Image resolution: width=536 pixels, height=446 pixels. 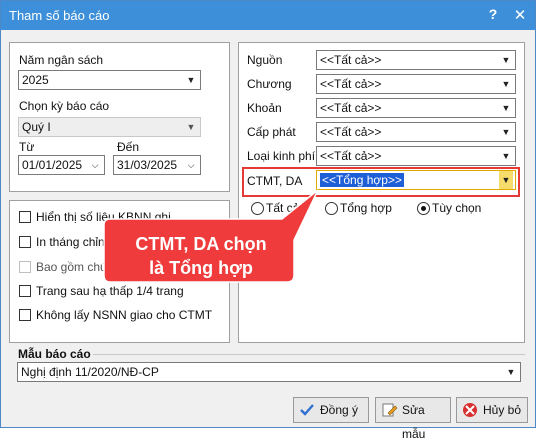 I want to click on callout-line-2: là Tổng hợp, so click(x=201, y=268).